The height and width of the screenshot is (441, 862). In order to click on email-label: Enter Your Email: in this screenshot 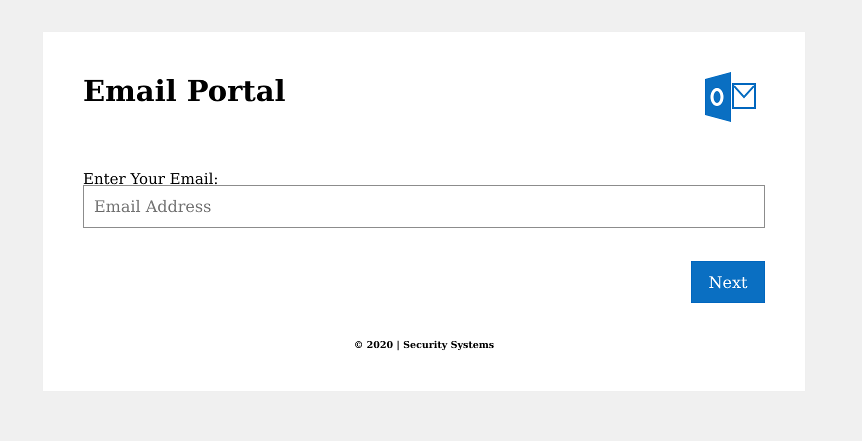, I will do `click(151, 179)`.